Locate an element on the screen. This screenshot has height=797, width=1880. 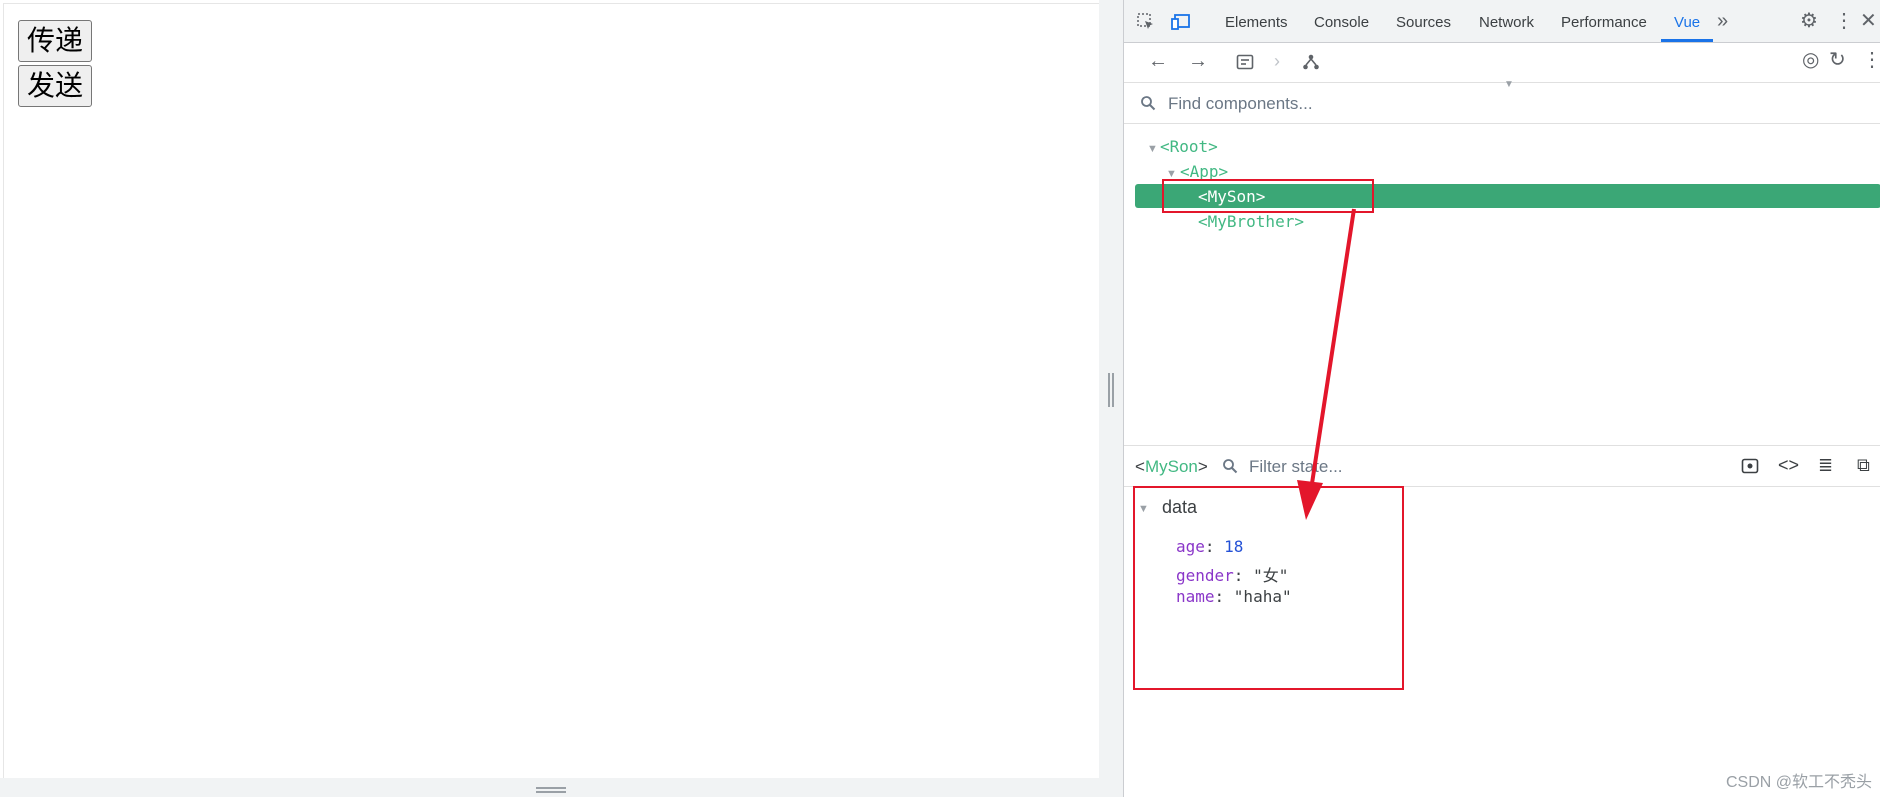
annotation-arrow is located at coordinates (1326, 364).